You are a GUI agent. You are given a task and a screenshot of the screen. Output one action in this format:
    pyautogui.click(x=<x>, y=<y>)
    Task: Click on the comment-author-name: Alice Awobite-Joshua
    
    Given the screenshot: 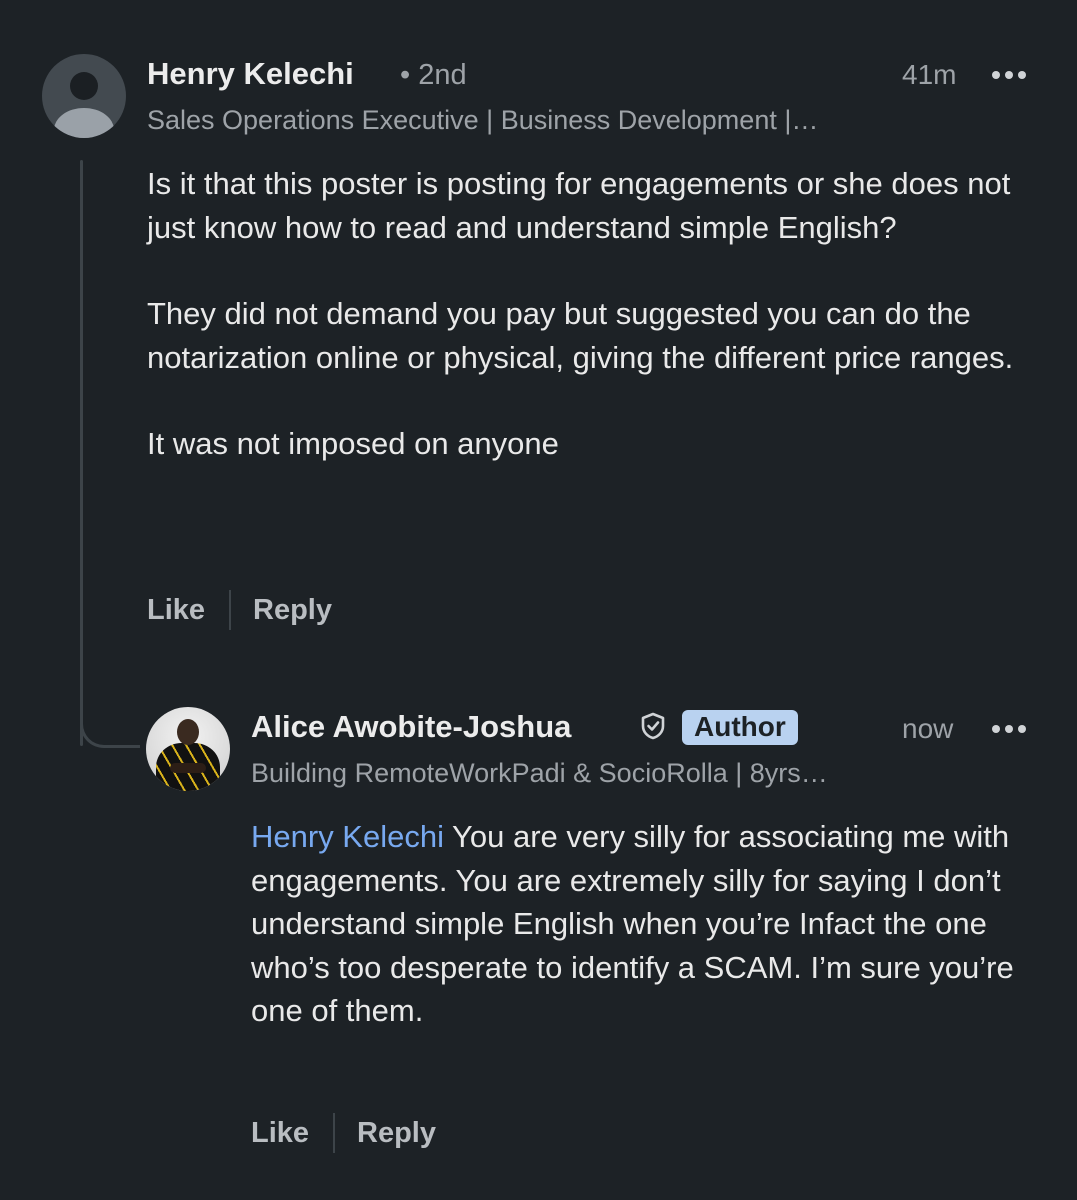 What is the action you would take?
    pyautogui.click(x=411, y=727)
    